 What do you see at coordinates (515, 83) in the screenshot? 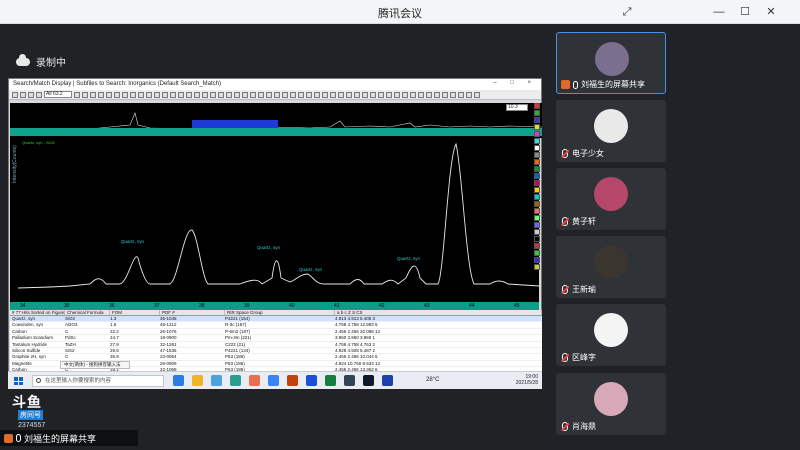
I see `app-window-buttons: – □ ×` at bounding box center [515, 83].